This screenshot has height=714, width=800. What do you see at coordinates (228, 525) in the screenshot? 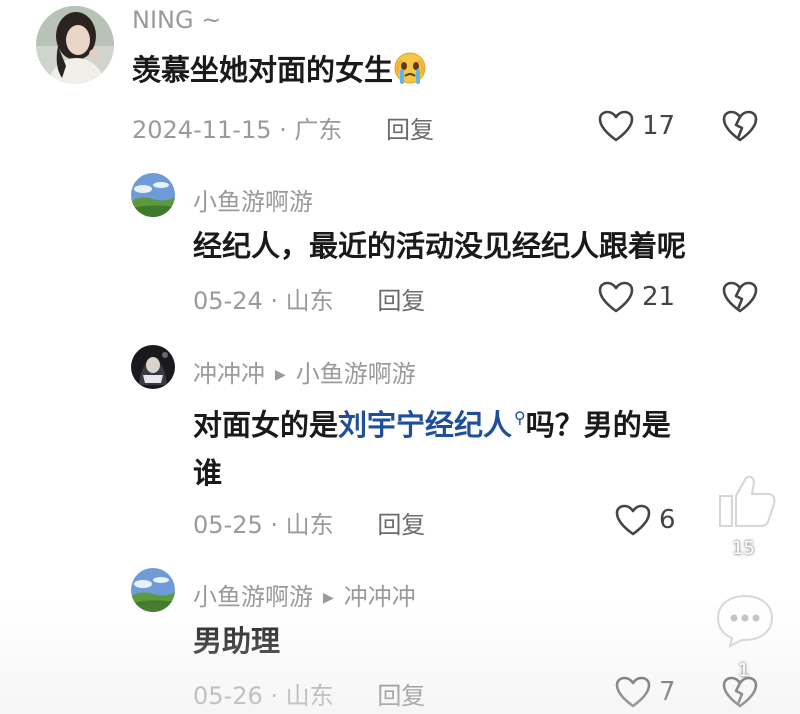
I see `comment-date: 05-25` at bounding box center [228, 525].